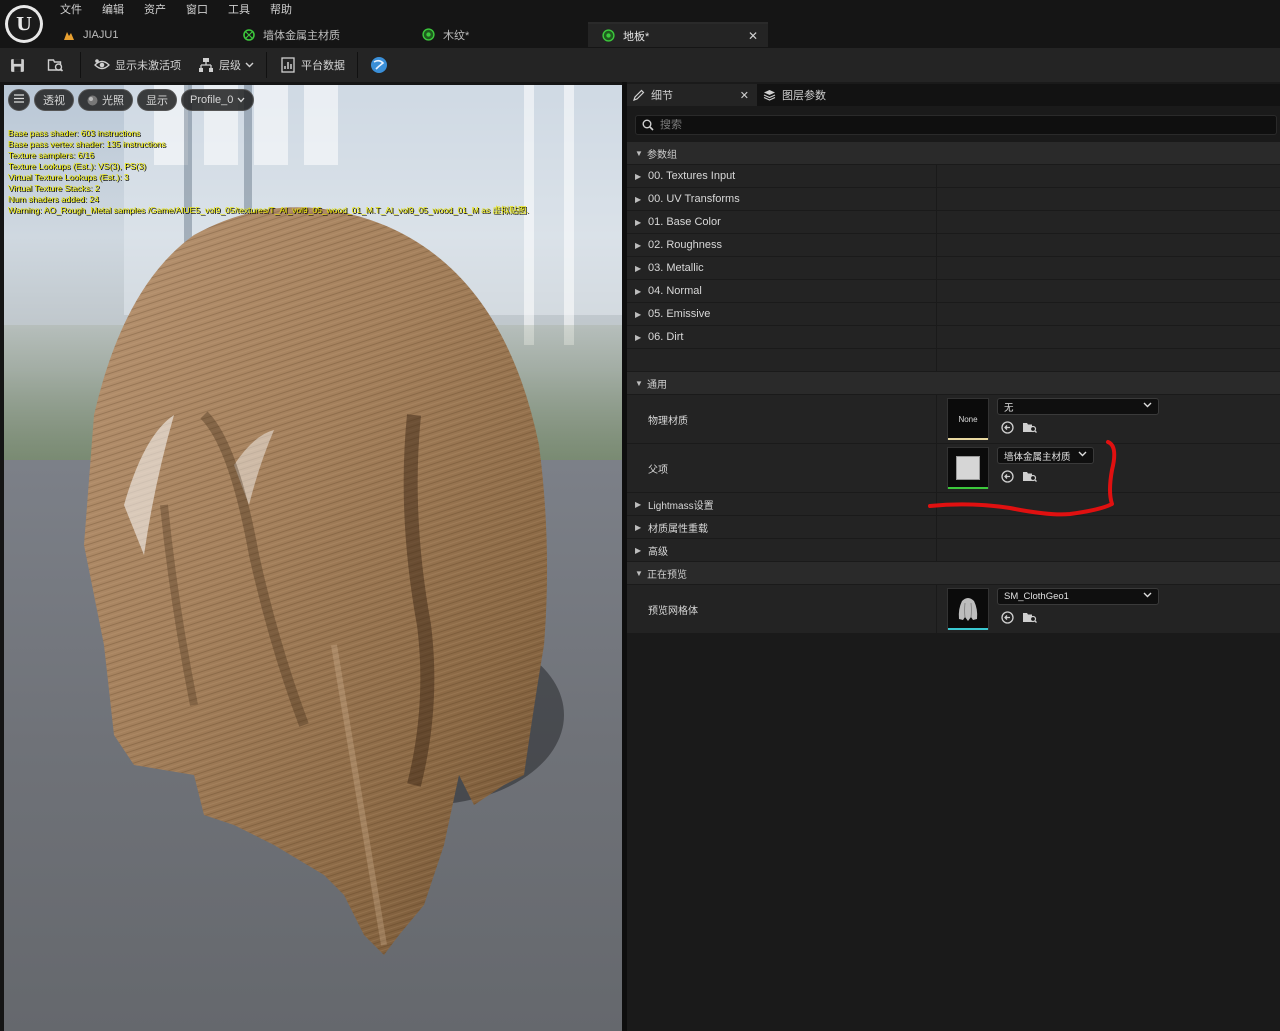 Image resolution: width=1280 pixels, height=1031 pixels. I want to click on platform-stats-icon, so click(288, 65).